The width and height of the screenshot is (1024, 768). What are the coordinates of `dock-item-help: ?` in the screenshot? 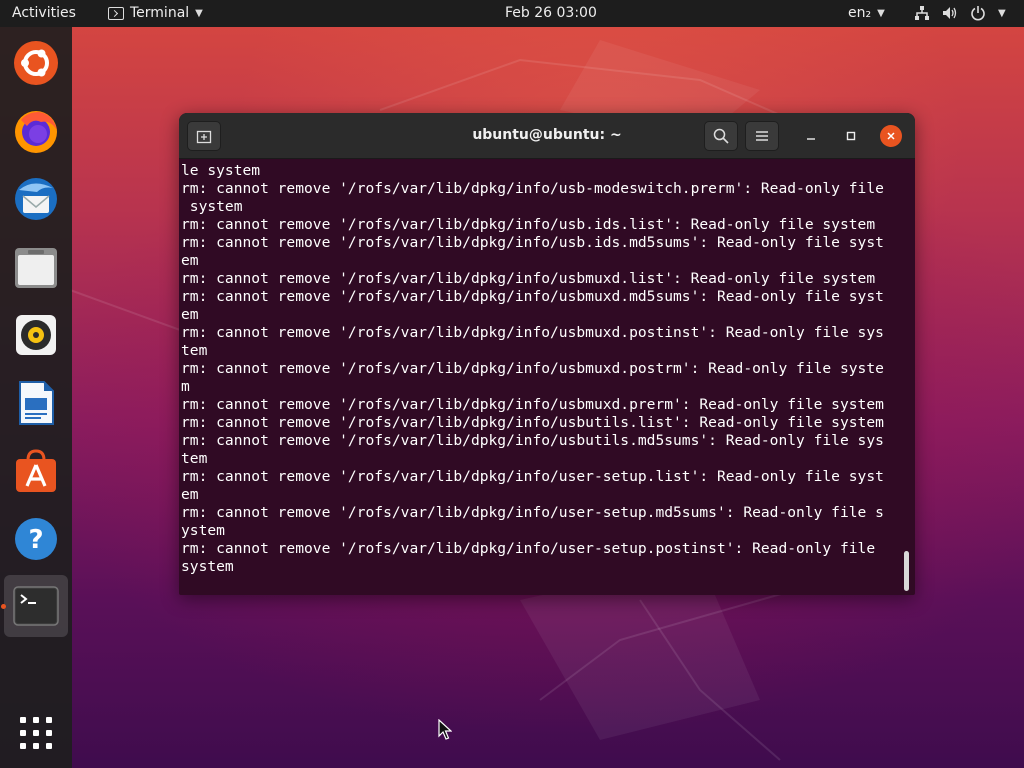 It's located at (36, 539).